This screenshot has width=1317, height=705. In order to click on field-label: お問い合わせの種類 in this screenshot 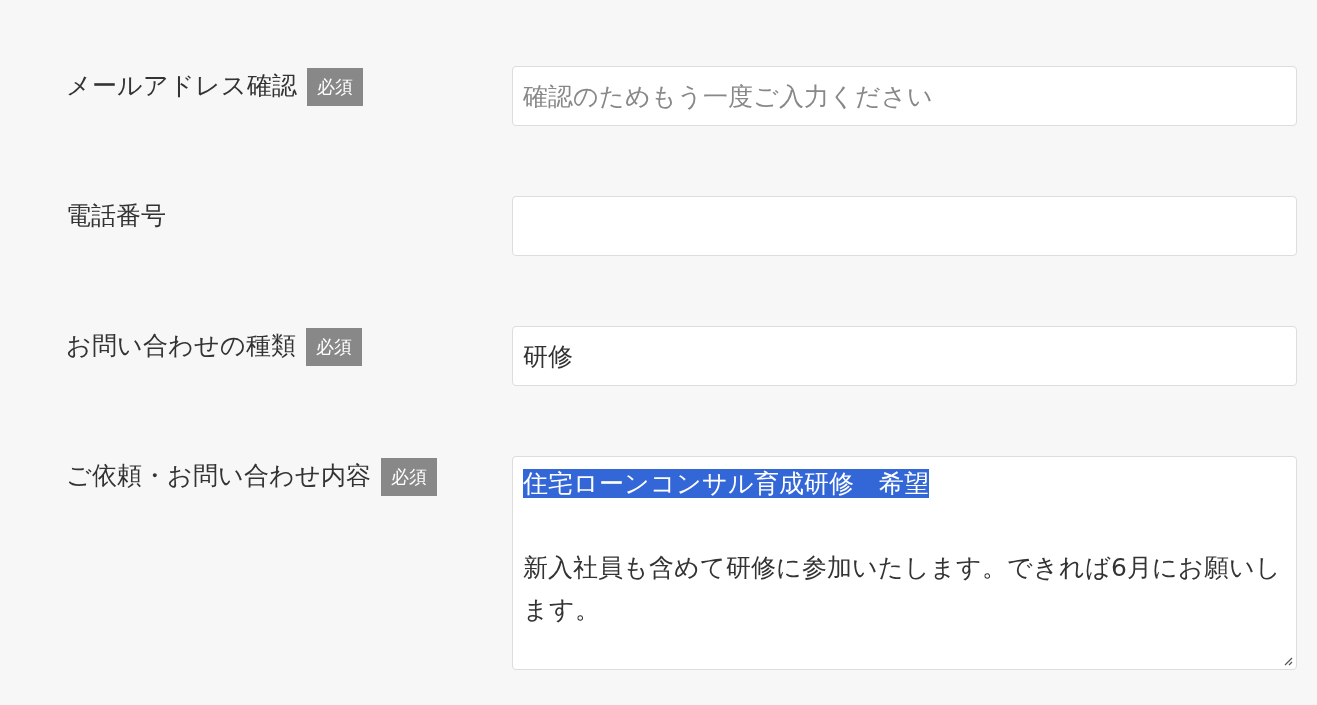, I will do `click(181, 346)`.